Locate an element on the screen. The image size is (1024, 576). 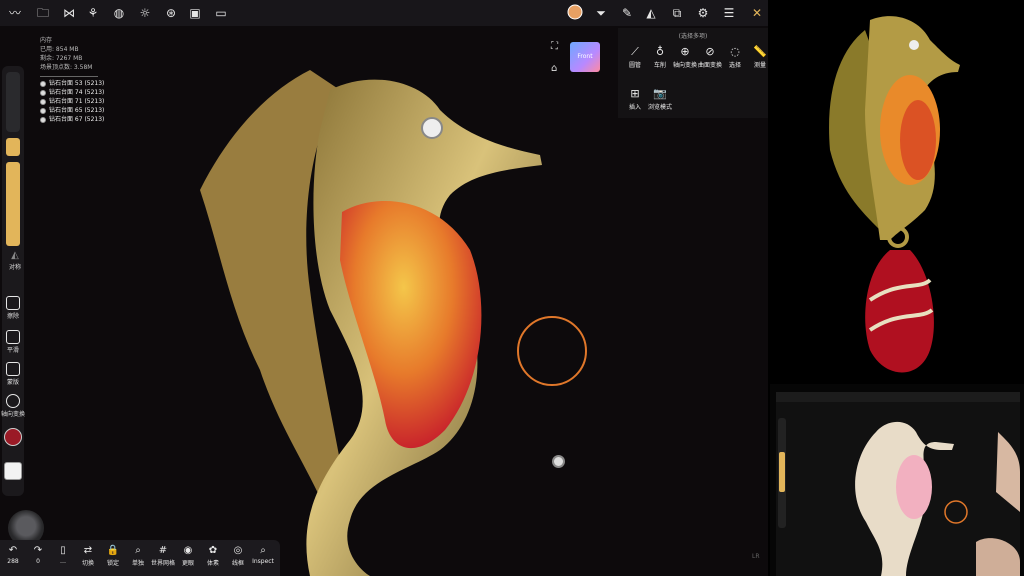
object-row: 钻石台面 74 (5213) is located at coordinates (72, 92).